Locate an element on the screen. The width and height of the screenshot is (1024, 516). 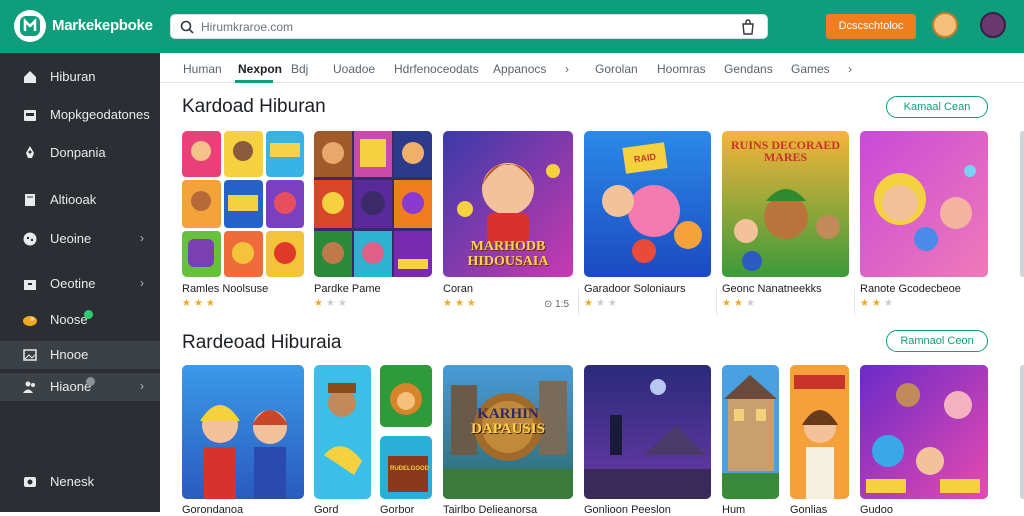
card-title: Hum is located at coordinates (733, 510).